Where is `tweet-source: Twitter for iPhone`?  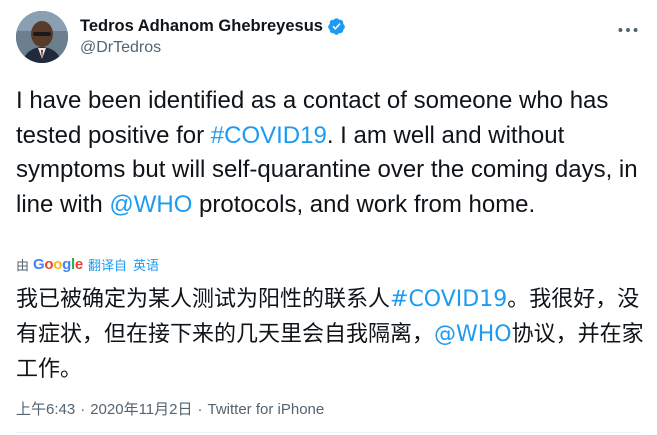 tweet-source: Twitter for iPhone is located at coordinates (266, 409).